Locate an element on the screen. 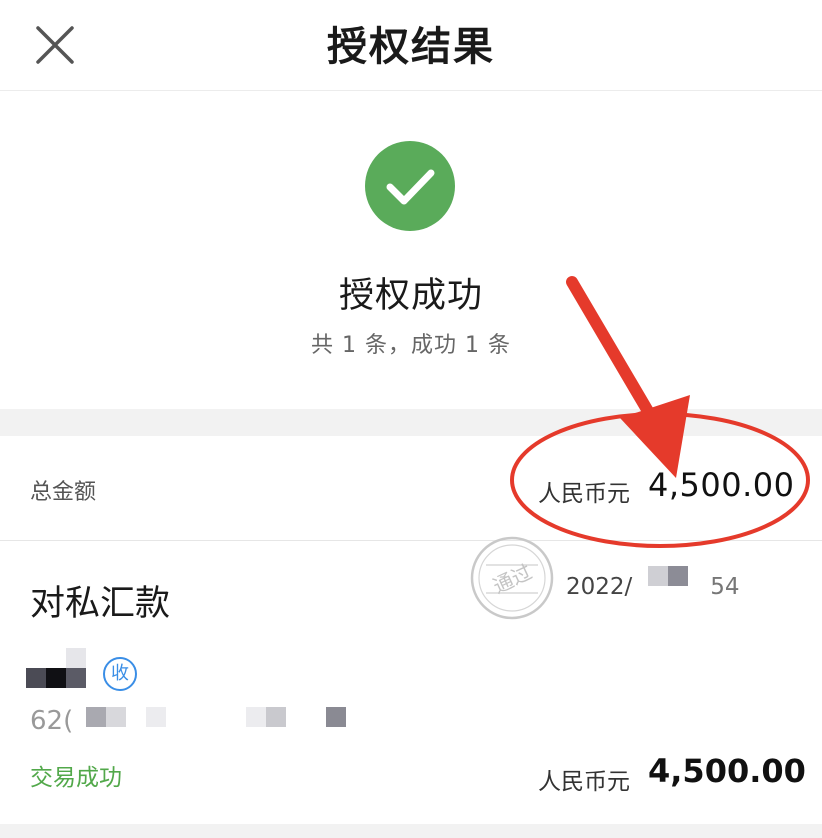 This screenshot has height=838, width=822. section-divider is located at coordinates (411, 422).